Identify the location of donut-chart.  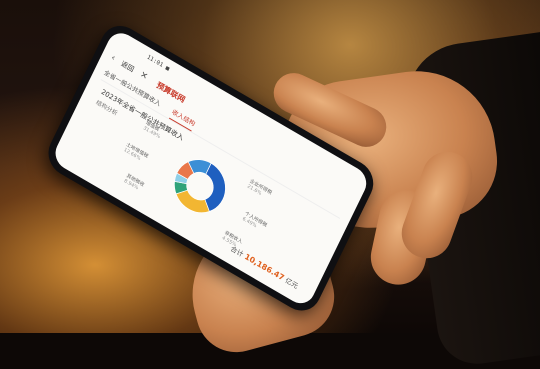
(200, 186).